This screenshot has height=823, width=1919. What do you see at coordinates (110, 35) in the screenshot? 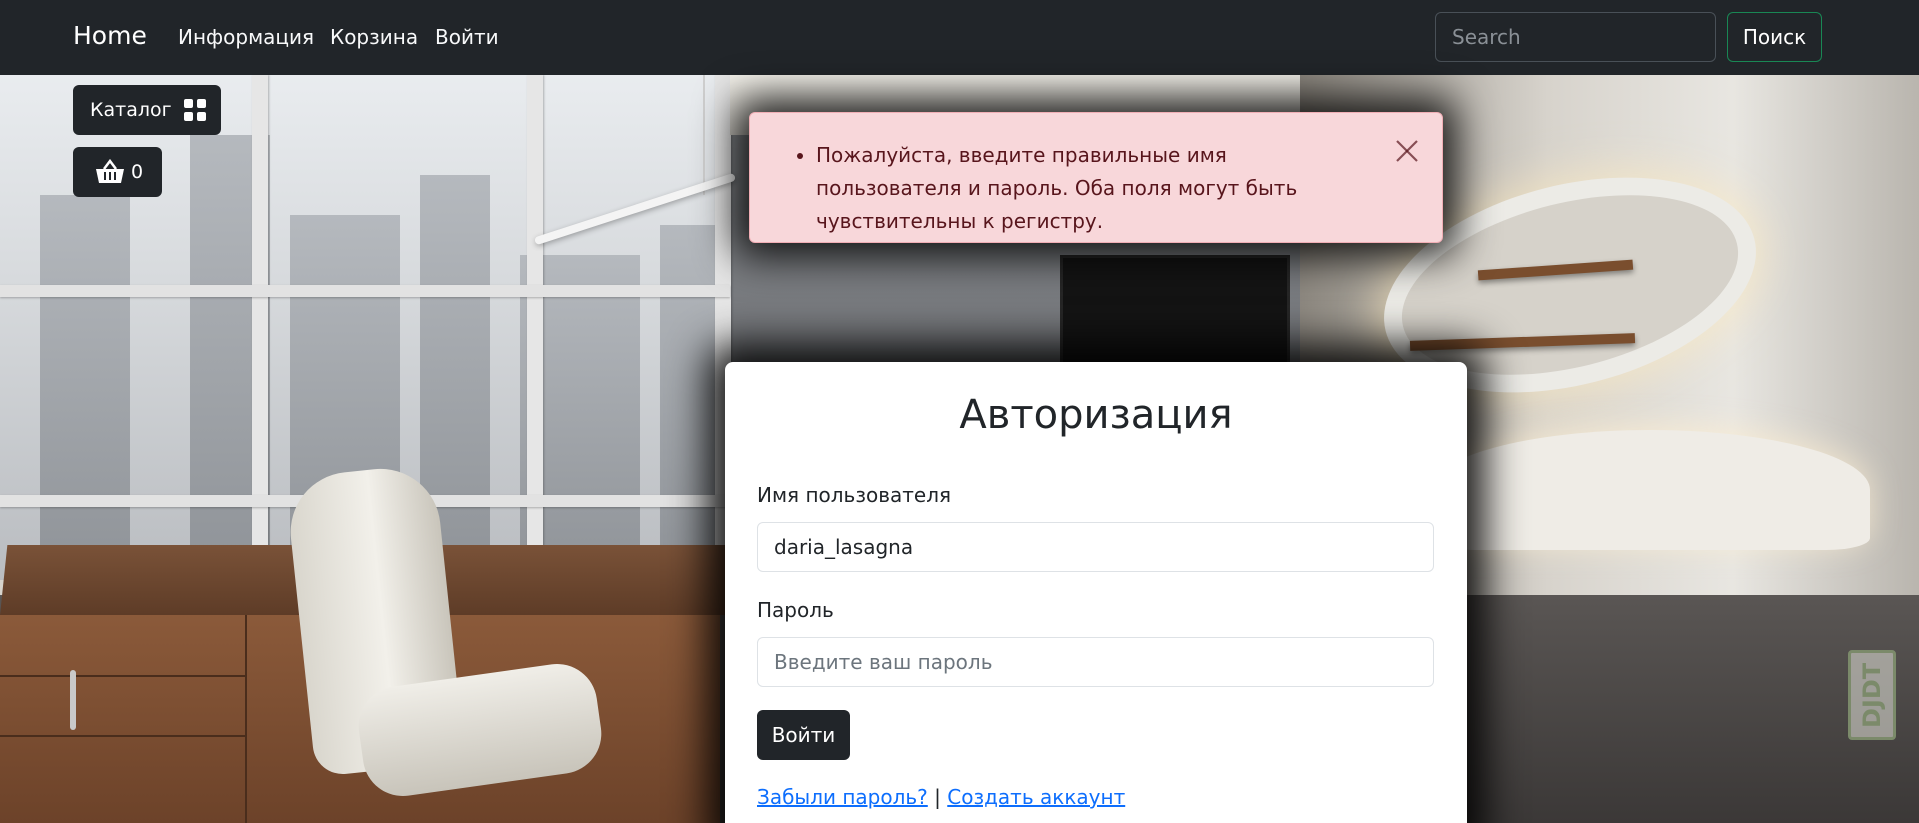
I see `brand-home-link: Home` at bounding box center [110, 35].